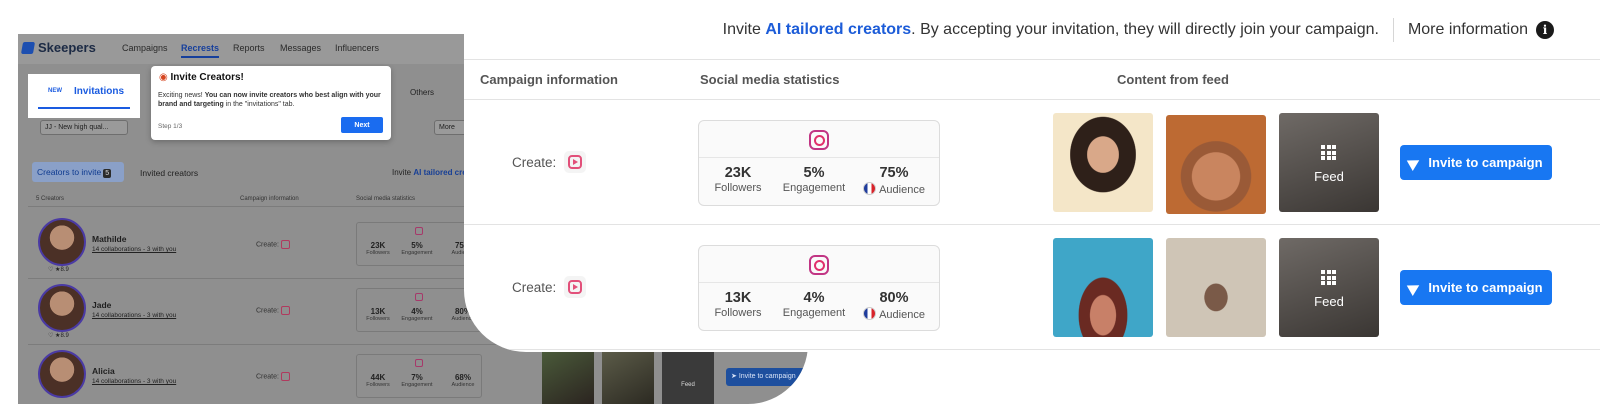  I want to click on send-icon: ➤, so click(735, 376).